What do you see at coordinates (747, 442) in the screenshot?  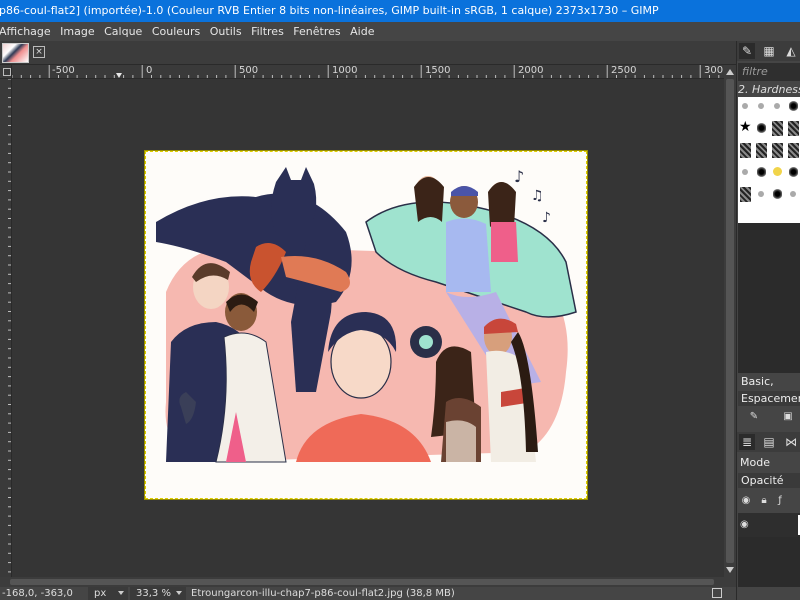 I see `layers-icon: ≣` at bounding box center [747, 442].